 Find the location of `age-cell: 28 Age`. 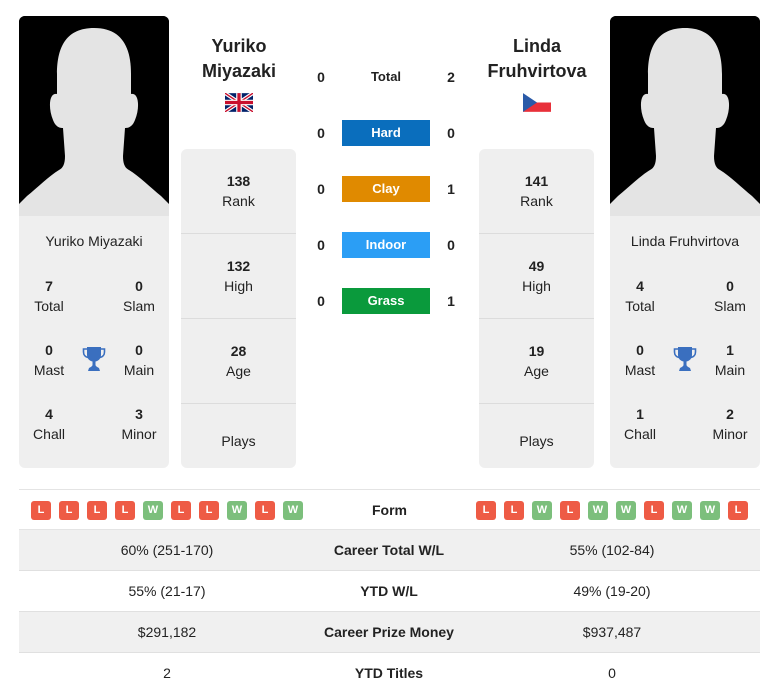

age-cell: 28 Age is located at coordinates (238, 361).